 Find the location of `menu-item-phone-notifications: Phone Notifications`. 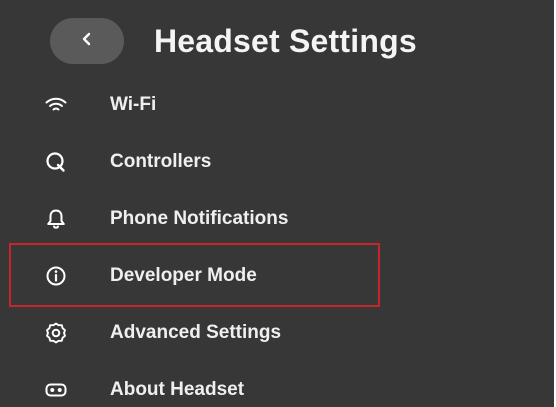

menu-item-phone-notifications: Phone Notifications is located at coordinates (277, 219).